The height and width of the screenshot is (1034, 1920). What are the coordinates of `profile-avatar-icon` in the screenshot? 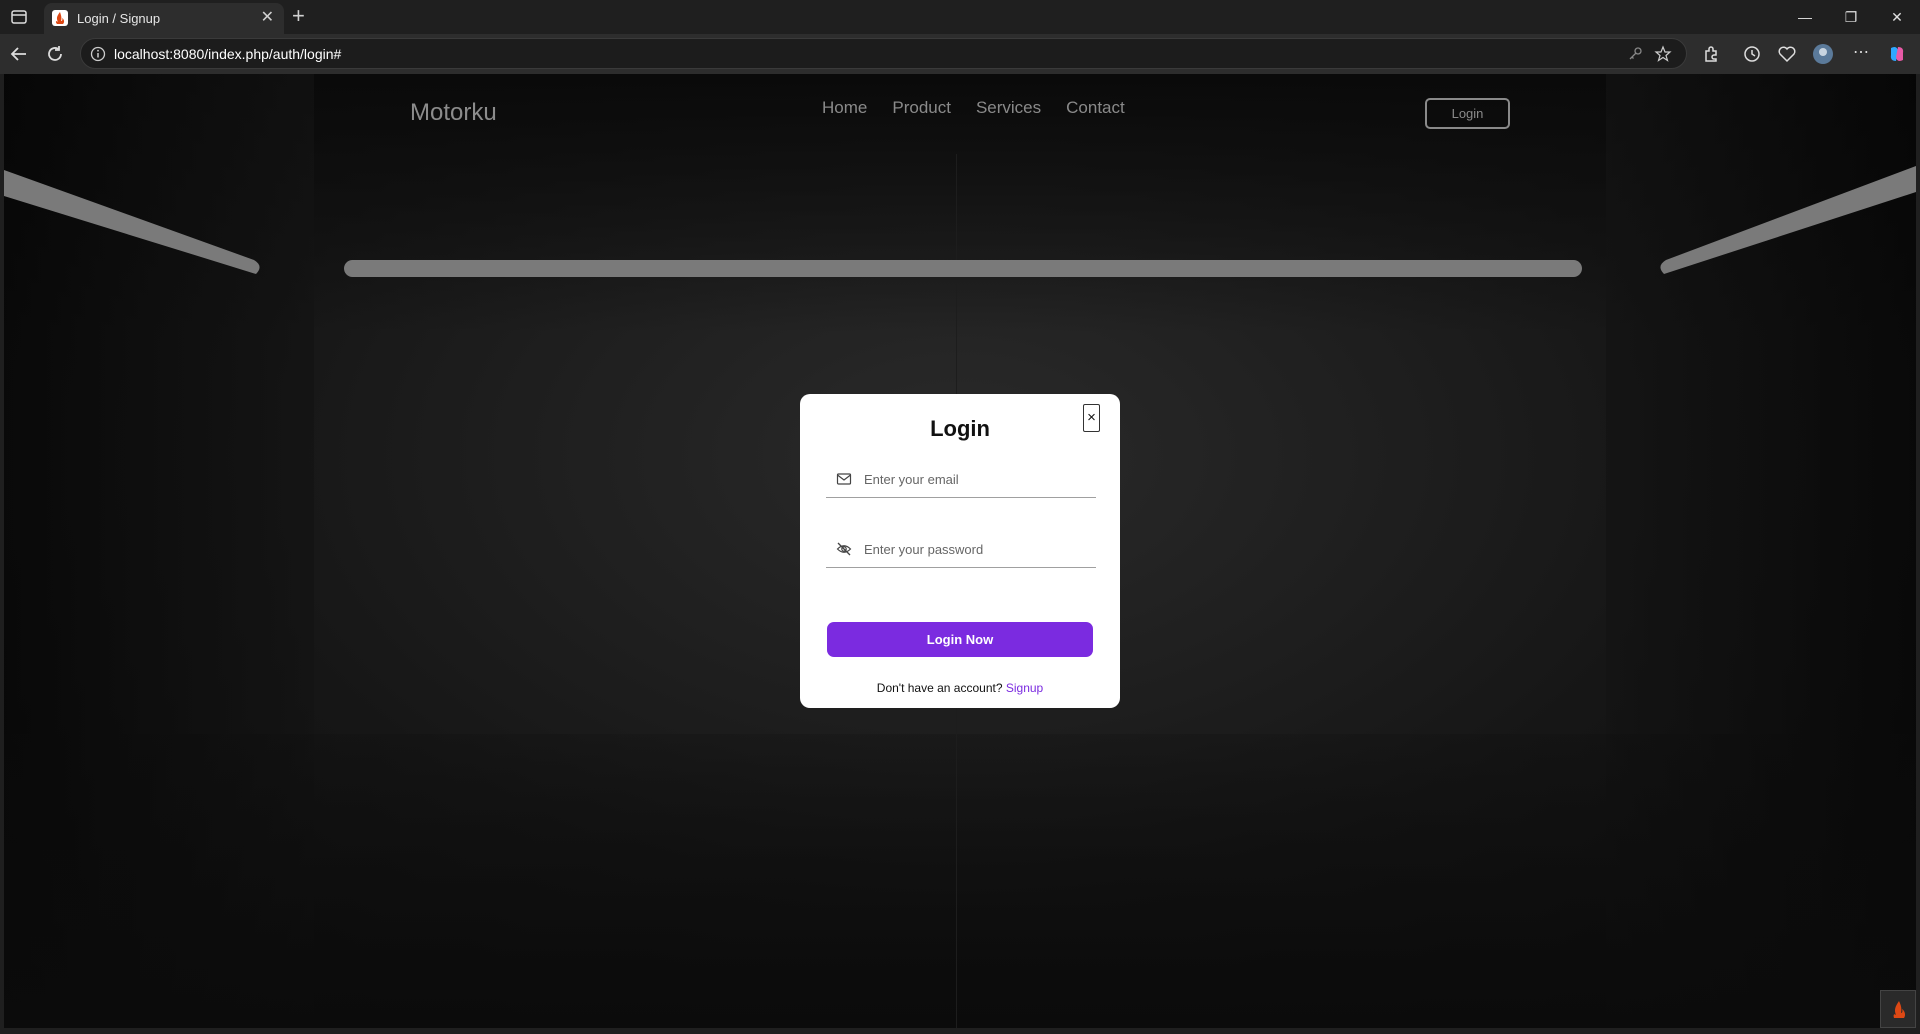 It's located at (1823, 54).